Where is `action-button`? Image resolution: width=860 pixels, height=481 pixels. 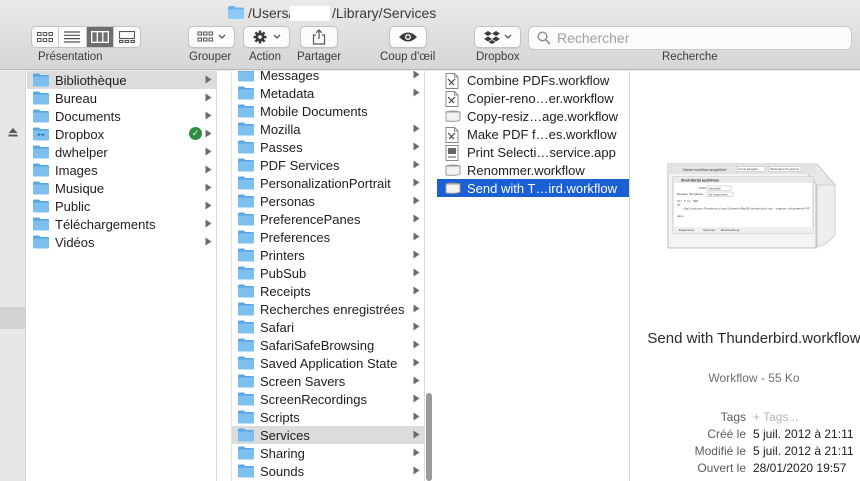 action-button is located at coordinates (266, 37).